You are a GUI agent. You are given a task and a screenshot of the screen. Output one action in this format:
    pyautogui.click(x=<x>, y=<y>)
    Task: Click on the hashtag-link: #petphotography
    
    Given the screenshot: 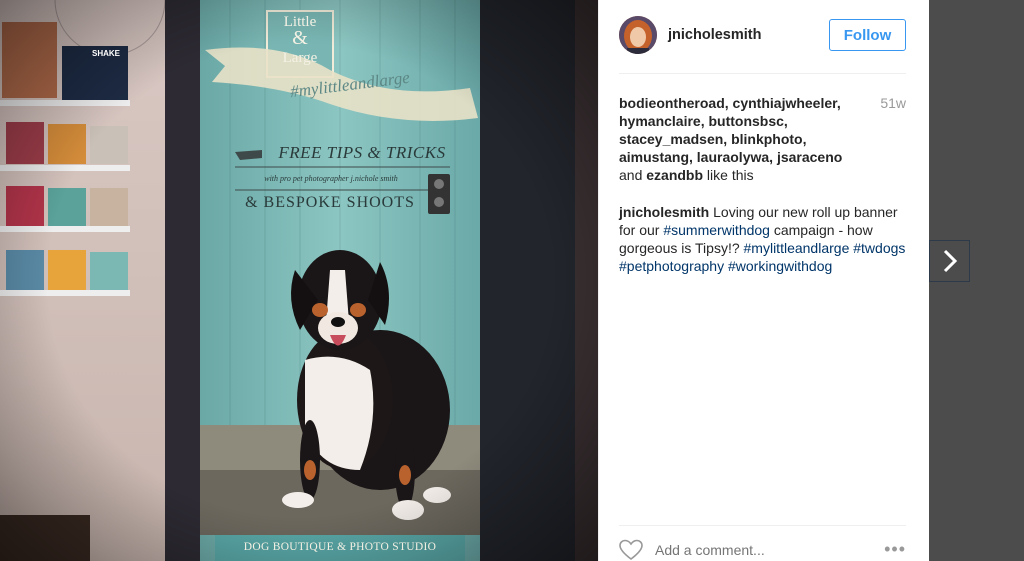 What is the action you would take?
    pyautogui.click(x=671, y=266)
    